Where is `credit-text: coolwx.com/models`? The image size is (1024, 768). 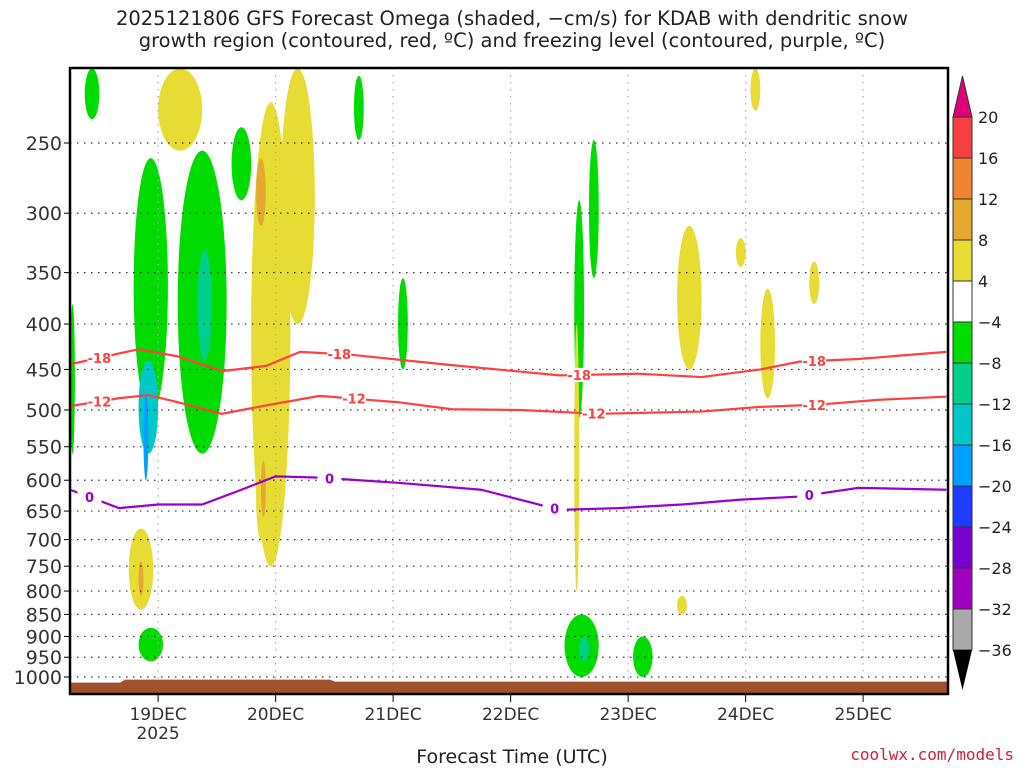 credit-text: coolwx.com/models is located at coordinates (932, 754).